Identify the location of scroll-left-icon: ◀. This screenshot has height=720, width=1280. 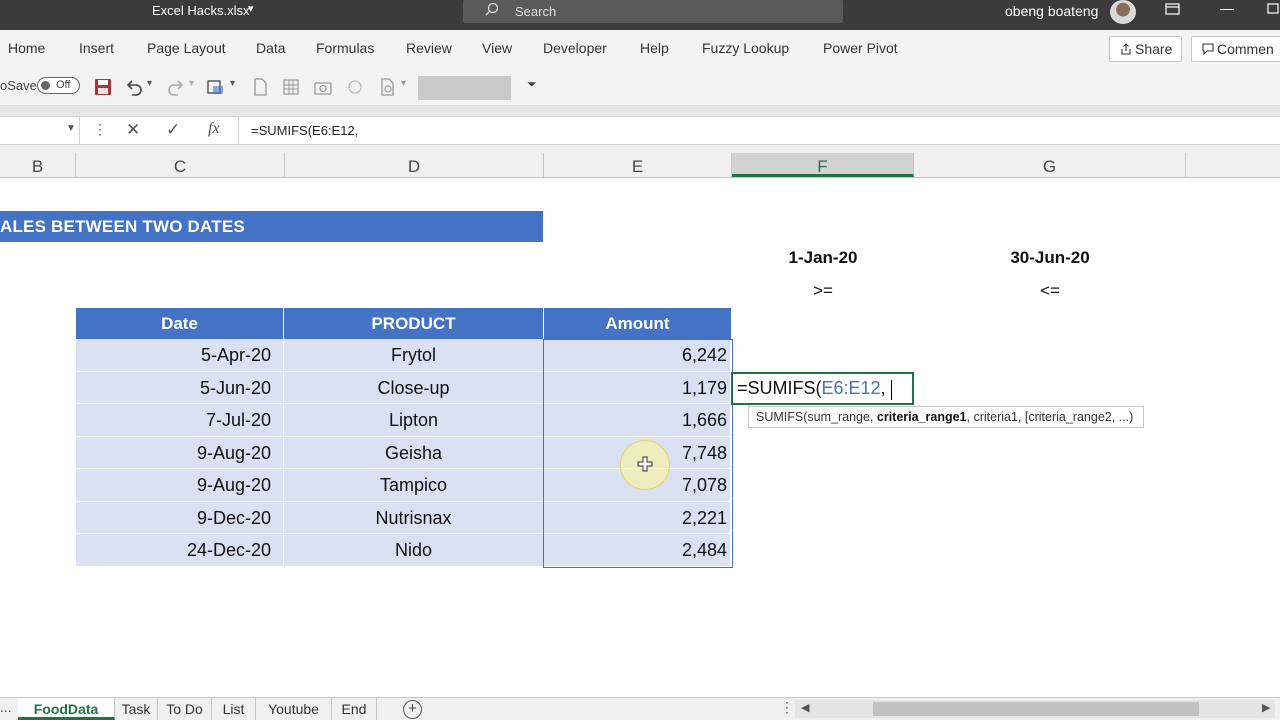
(805, 707).